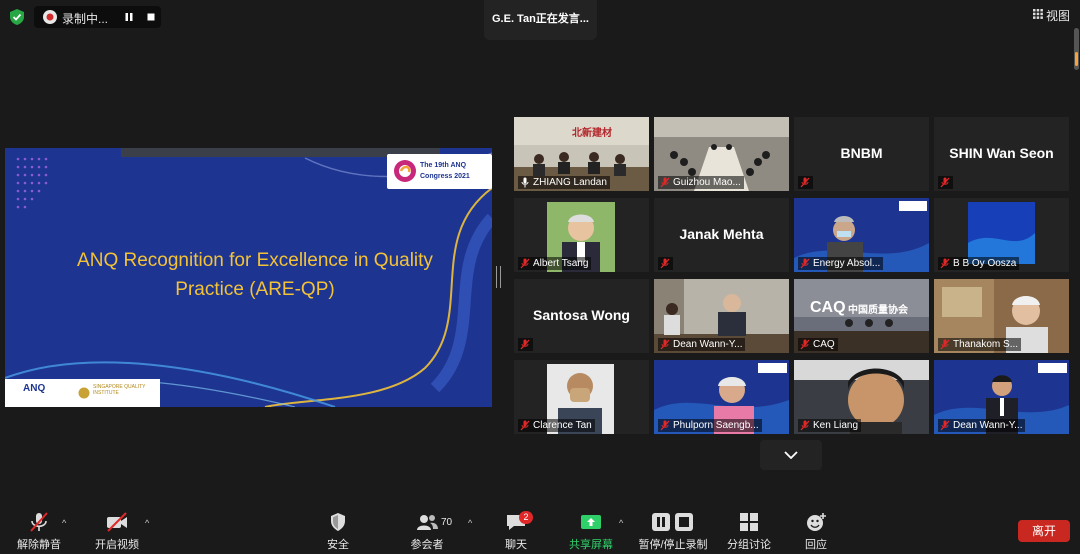 Image resolution: width=1080 pixels, height=554 pixels. What do you see at coordinates (591, 532) in the screenshot?
I see `share-screen-button: 共享屏幕` at bounding box center [591, 532].